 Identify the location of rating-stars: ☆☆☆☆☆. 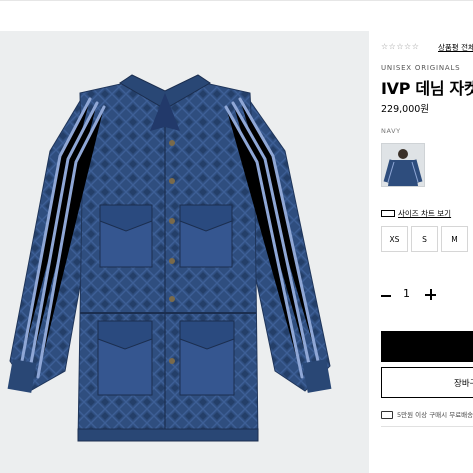
(400, 46).